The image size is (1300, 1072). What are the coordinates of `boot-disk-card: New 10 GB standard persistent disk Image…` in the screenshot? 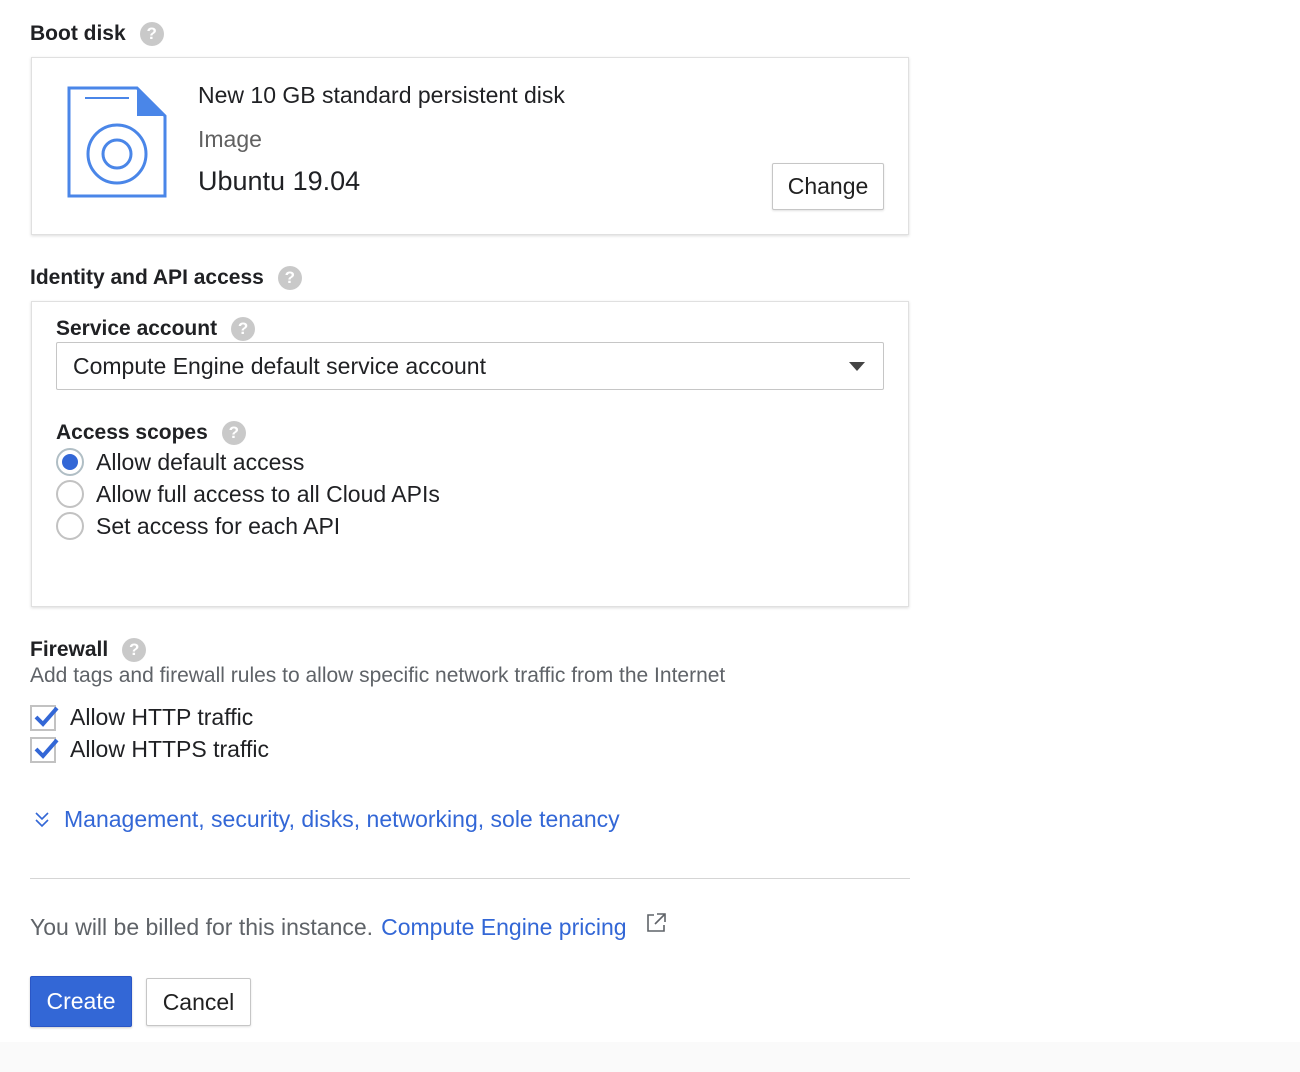 It's located at (470, 146).